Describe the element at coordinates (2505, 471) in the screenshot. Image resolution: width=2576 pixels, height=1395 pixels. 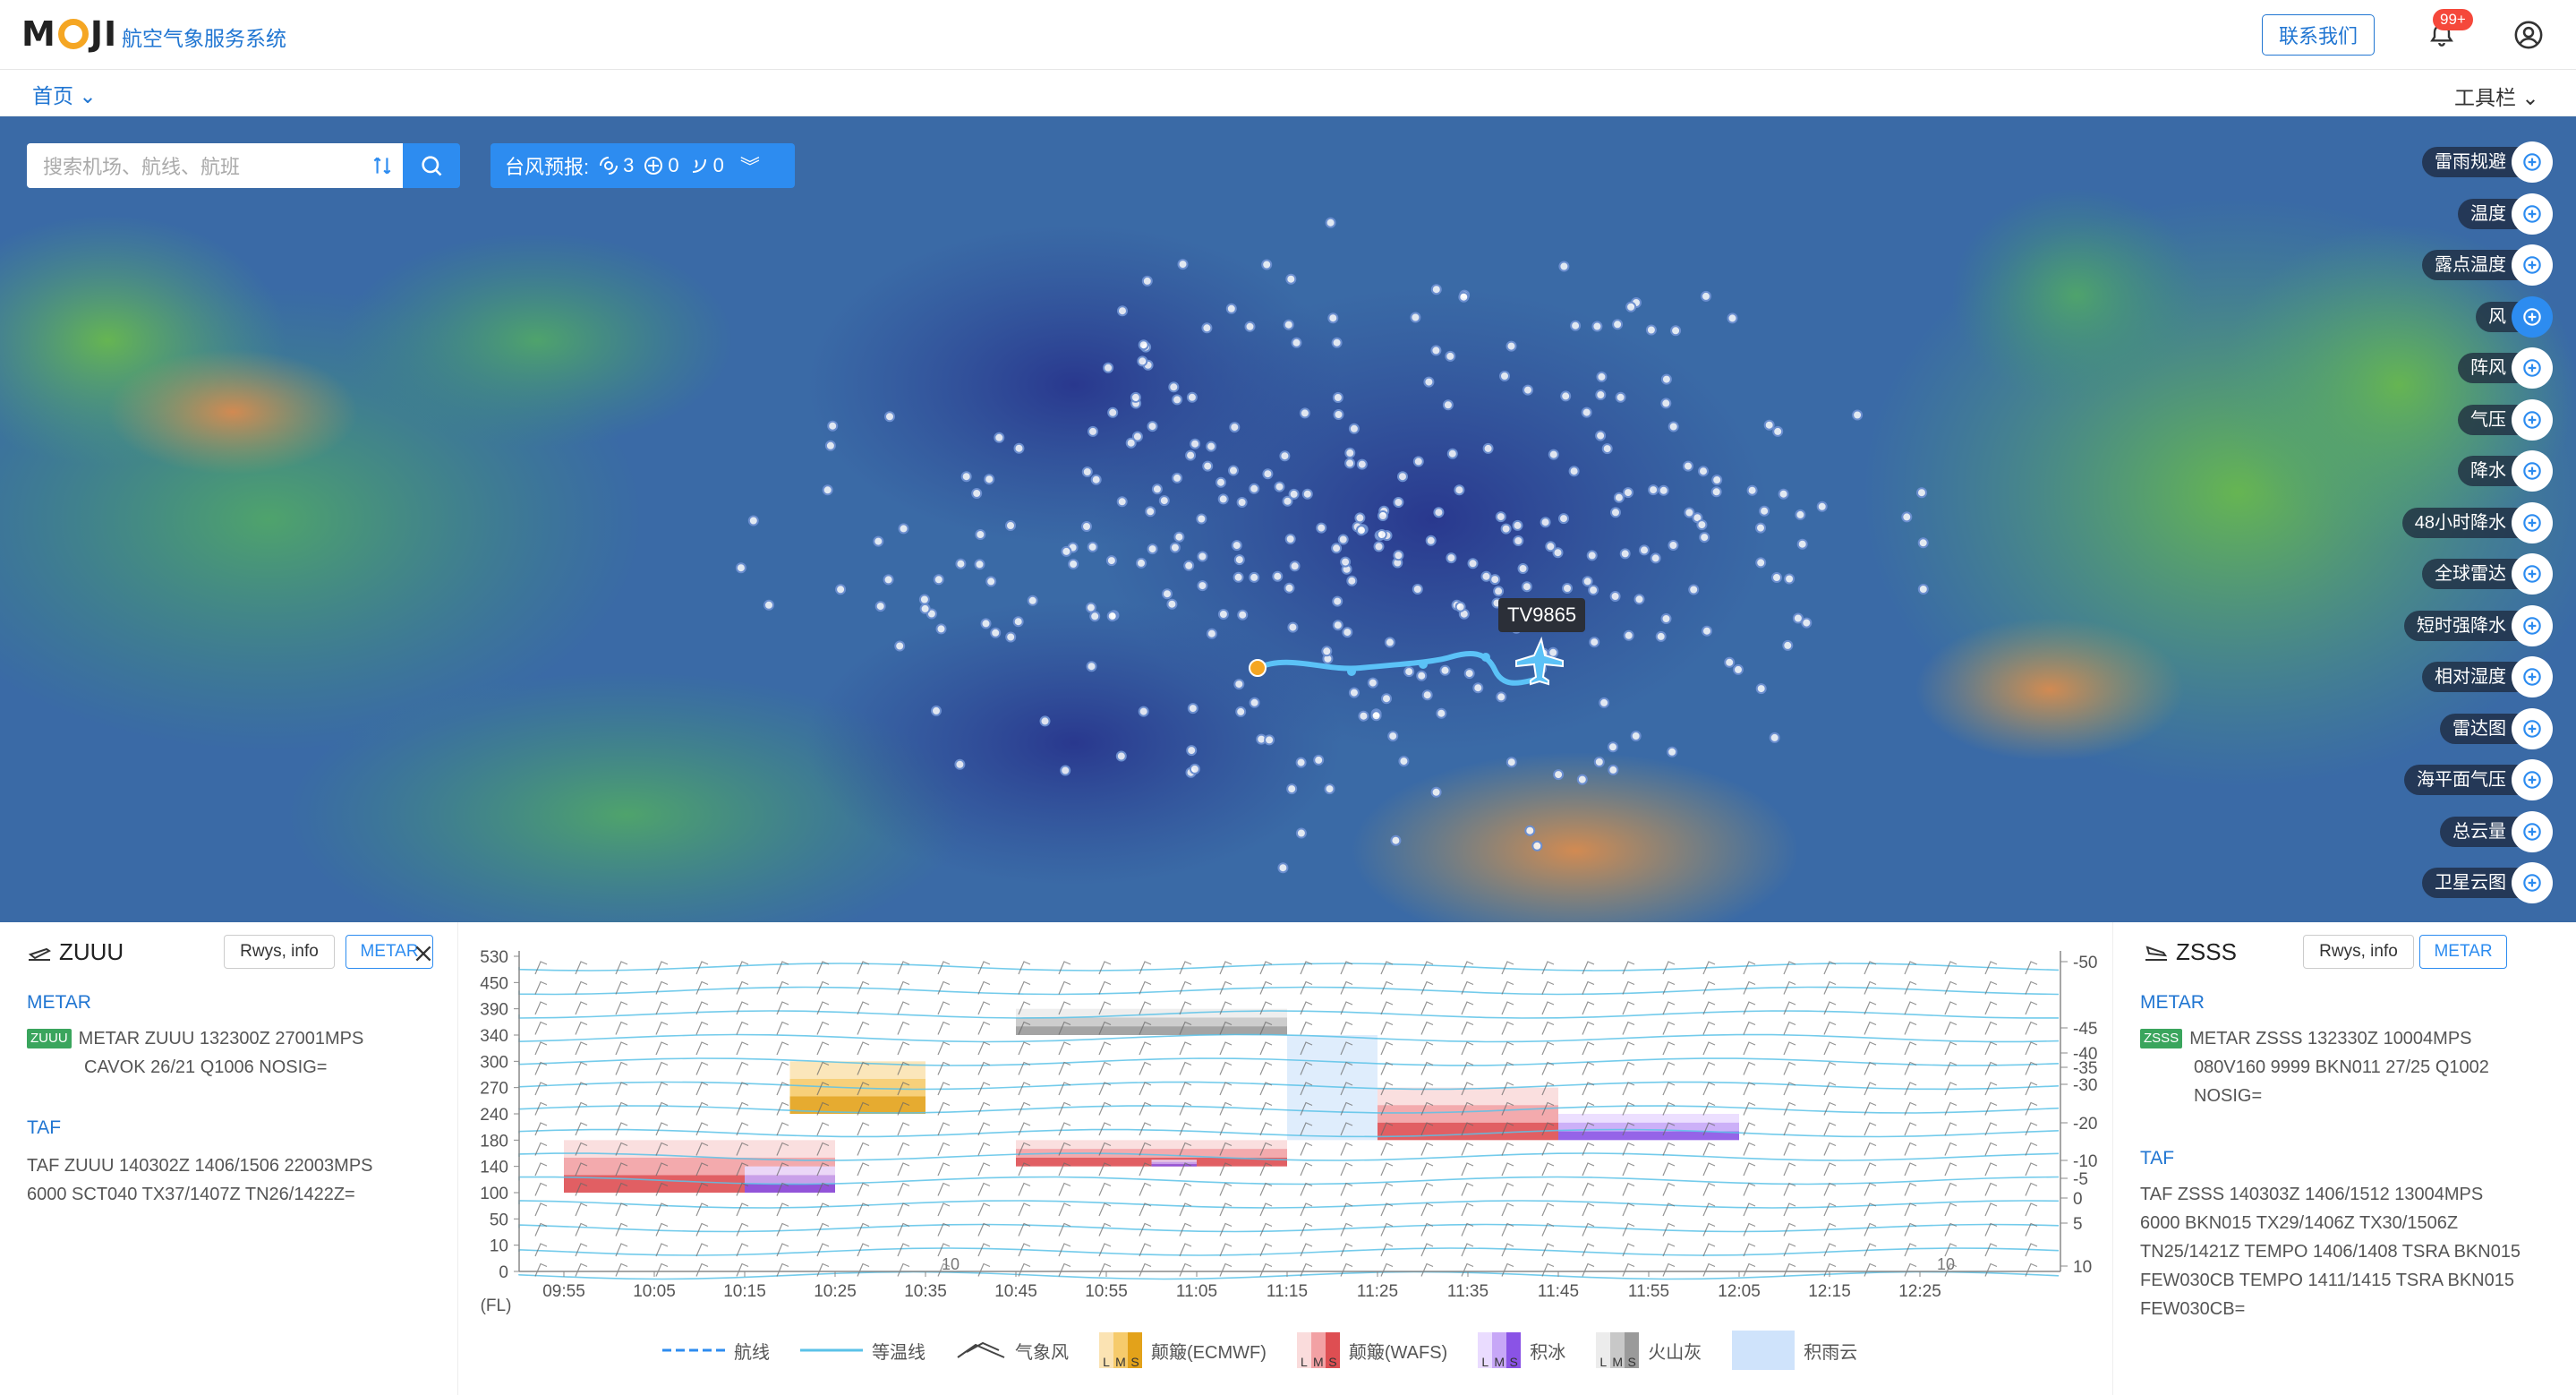
I see `layer-precipitation: 降水` at that location.